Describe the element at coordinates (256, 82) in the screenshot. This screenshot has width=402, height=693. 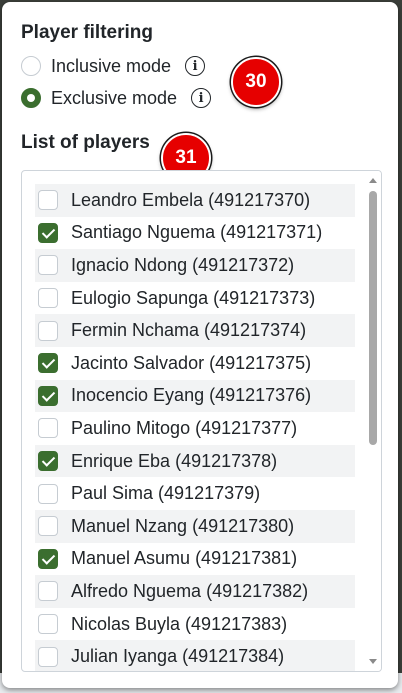
I see `step-badge: 30` at that location.